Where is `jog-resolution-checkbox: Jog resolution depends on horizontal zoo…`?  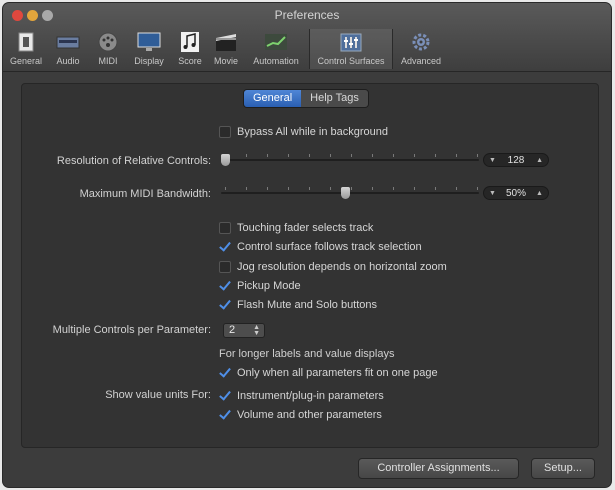 jog-resolution-checkbox: Jog resolution depends on horizontal zoo… is located at coordinates (333, 266).